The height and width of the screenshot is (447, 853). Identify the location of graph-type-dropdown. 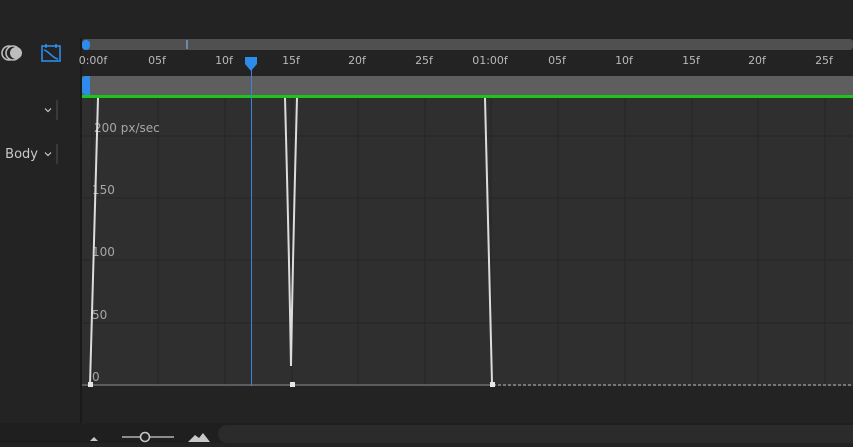
(29, 110).